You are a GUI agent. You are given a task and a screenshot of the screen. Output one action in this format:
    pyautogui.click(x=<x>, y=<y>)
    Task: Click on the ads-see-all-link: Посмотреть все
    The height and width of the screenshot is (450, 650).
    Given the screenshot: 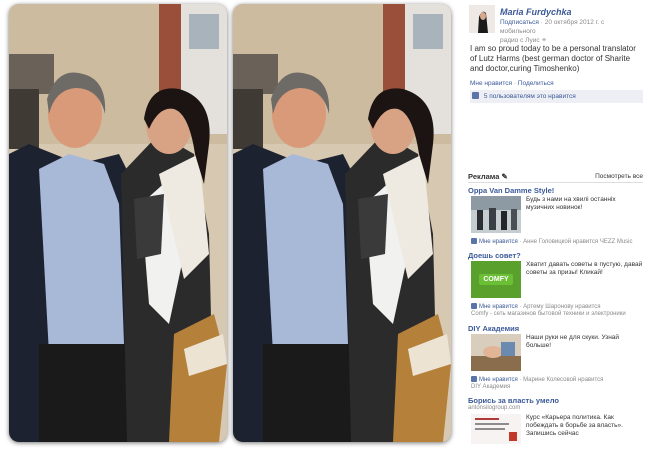 What is the action you would take?
    pyautogui.click(x=619, y=176)
    